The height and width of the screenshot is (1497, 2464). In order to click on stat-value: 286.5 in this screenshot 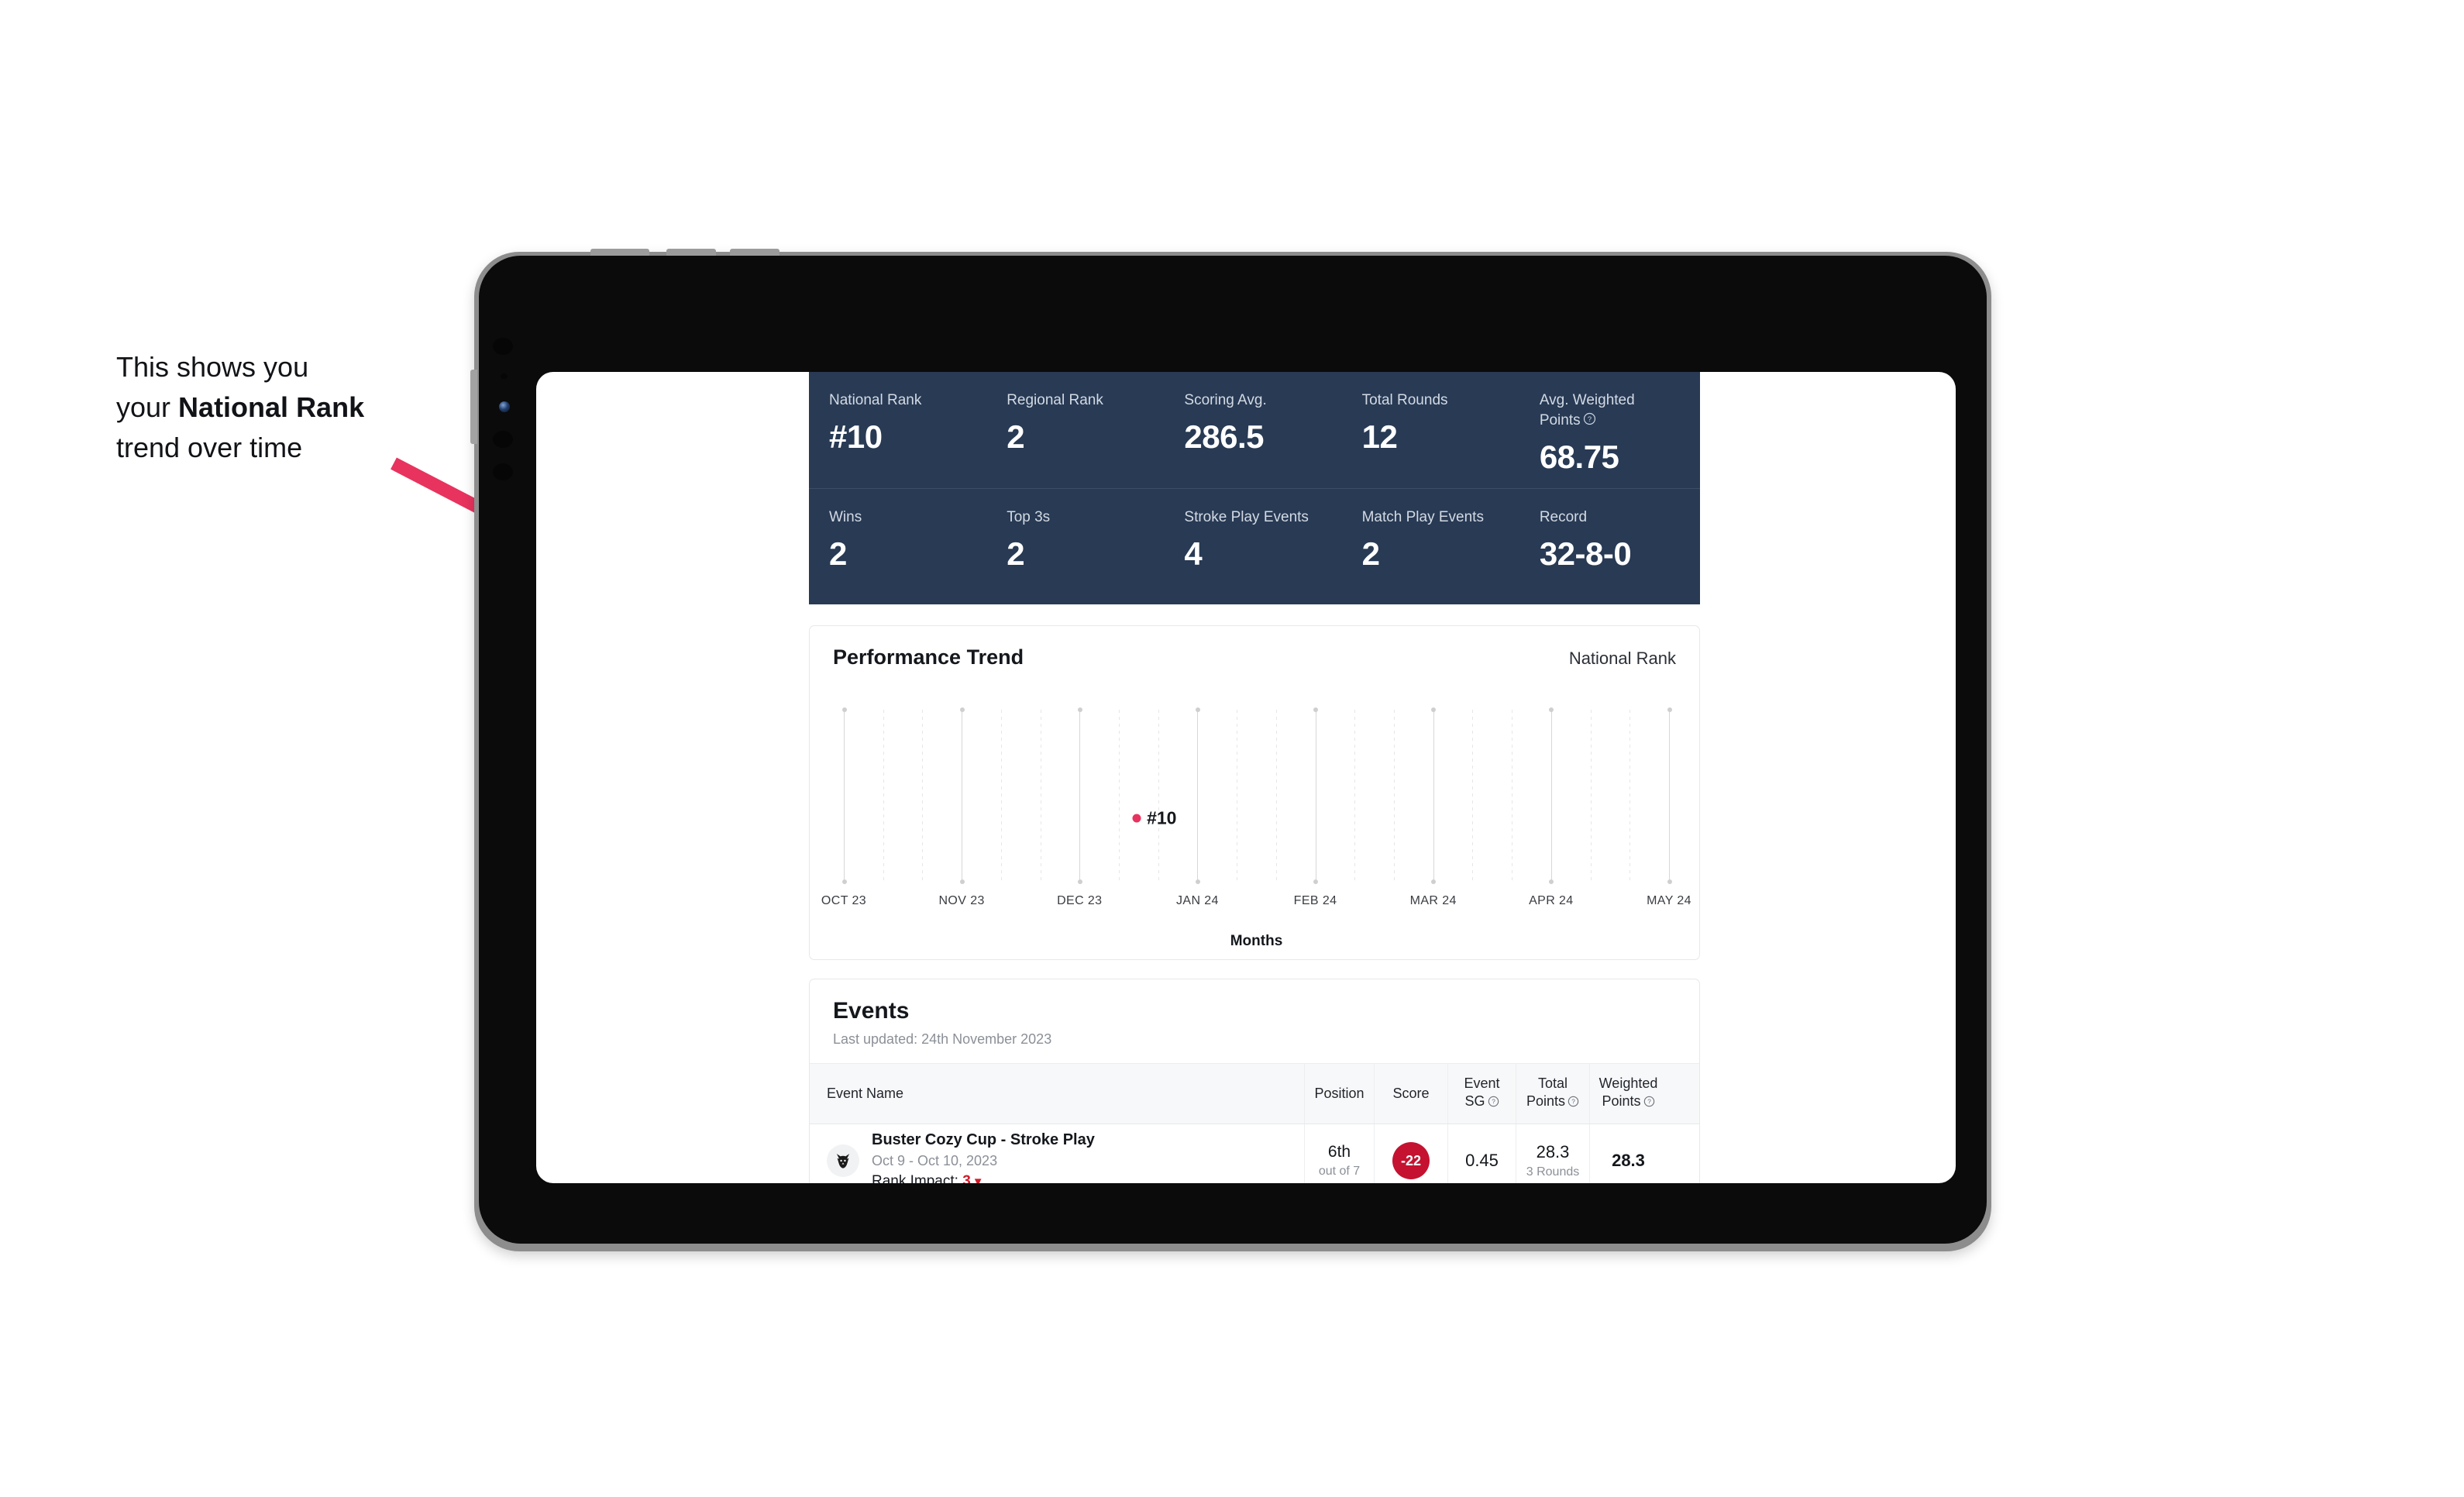, I will do `click(1224, 436)`.